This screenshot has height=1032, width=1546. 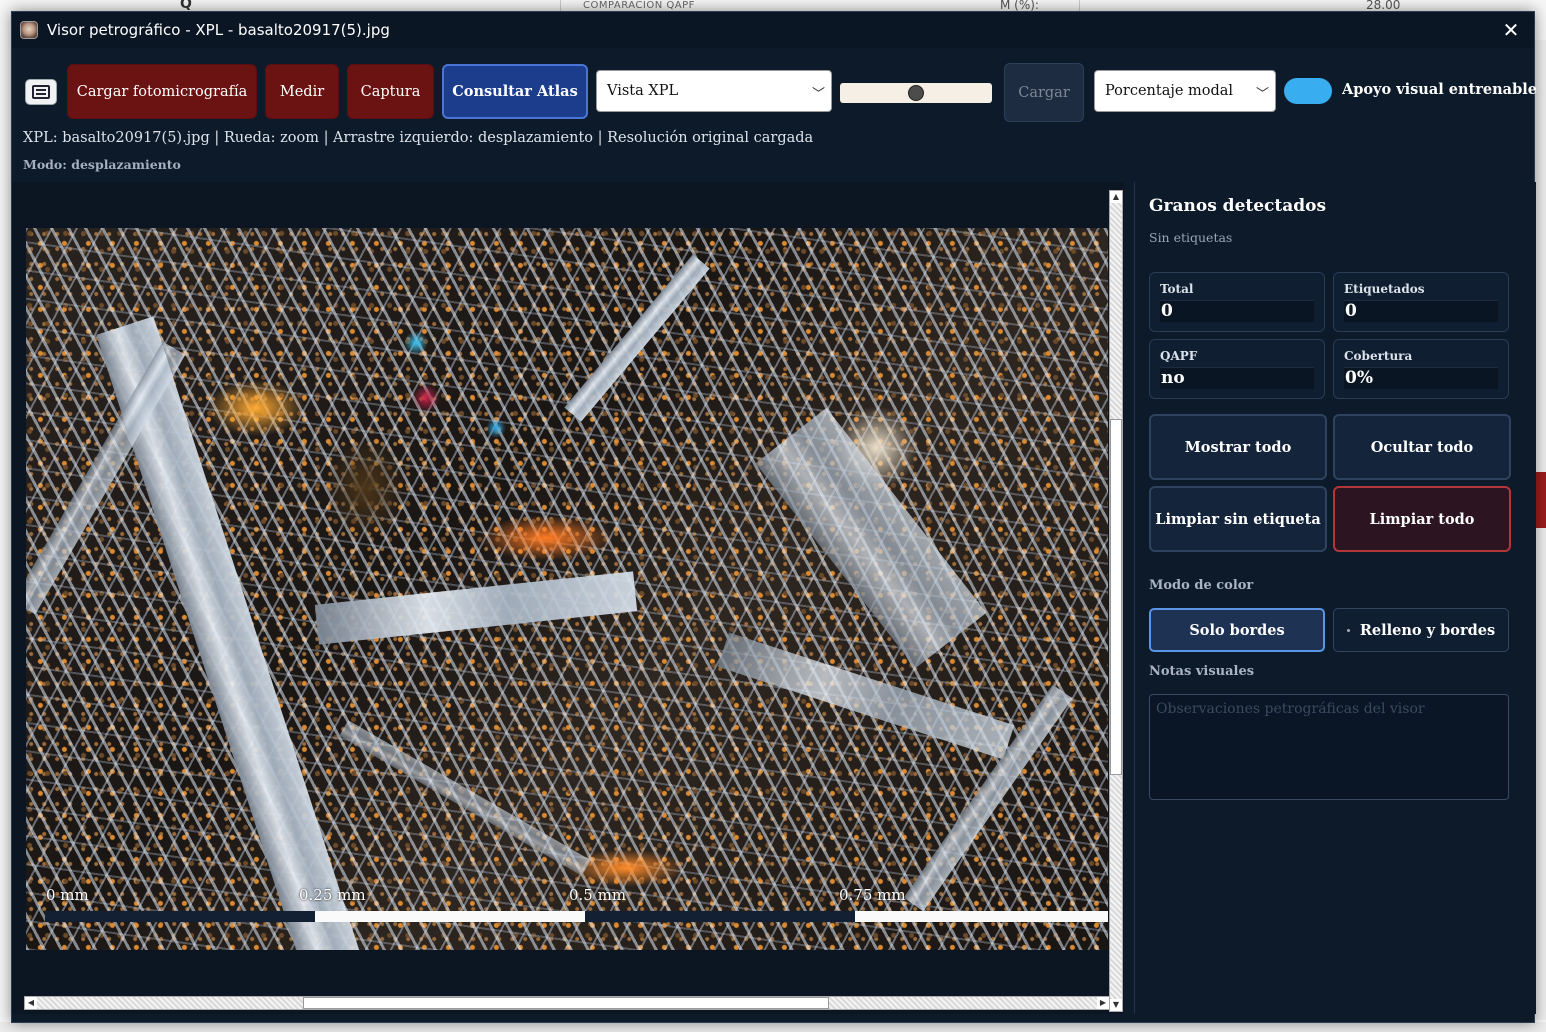 I want to click on horizontal-scrollbar: ◀ ▶, so click(x=567, y=1003).